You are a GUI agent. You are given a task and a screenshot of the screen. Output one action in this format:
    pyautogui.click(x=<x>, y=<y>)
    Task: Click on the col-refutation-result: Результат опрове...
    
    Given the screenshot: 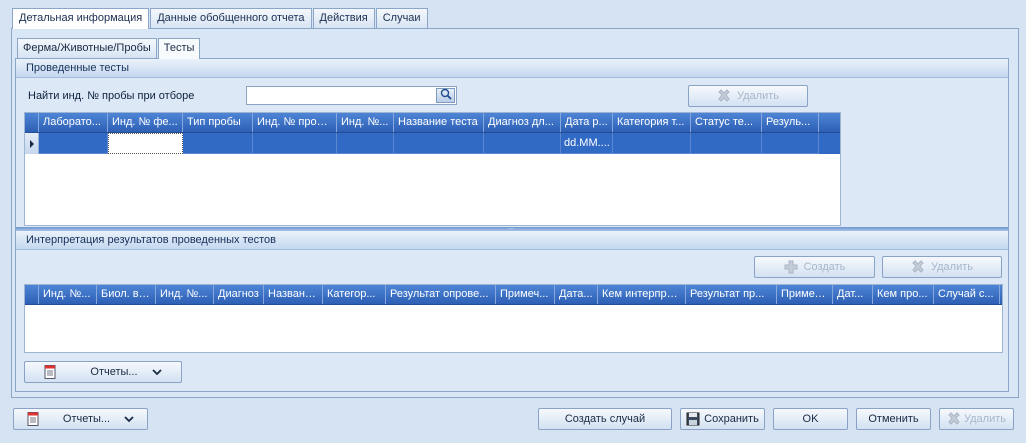 What is the action you would take?
    pyautogui.click(x=441, y=294)
    